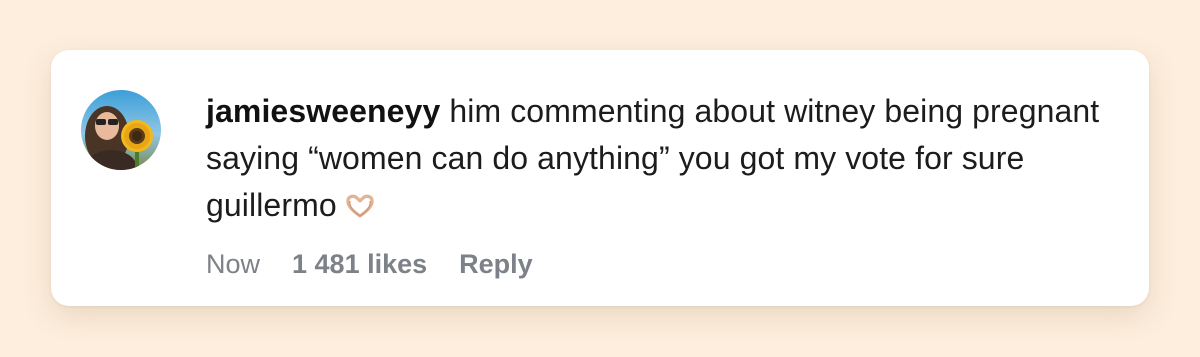 This screenshot has width=1200, height=357. What do you see at coordinates (671, 264) in the screenshot?
I see `comment-meta: Now 1 481 likes Reply` at bounding box center [671, 264].